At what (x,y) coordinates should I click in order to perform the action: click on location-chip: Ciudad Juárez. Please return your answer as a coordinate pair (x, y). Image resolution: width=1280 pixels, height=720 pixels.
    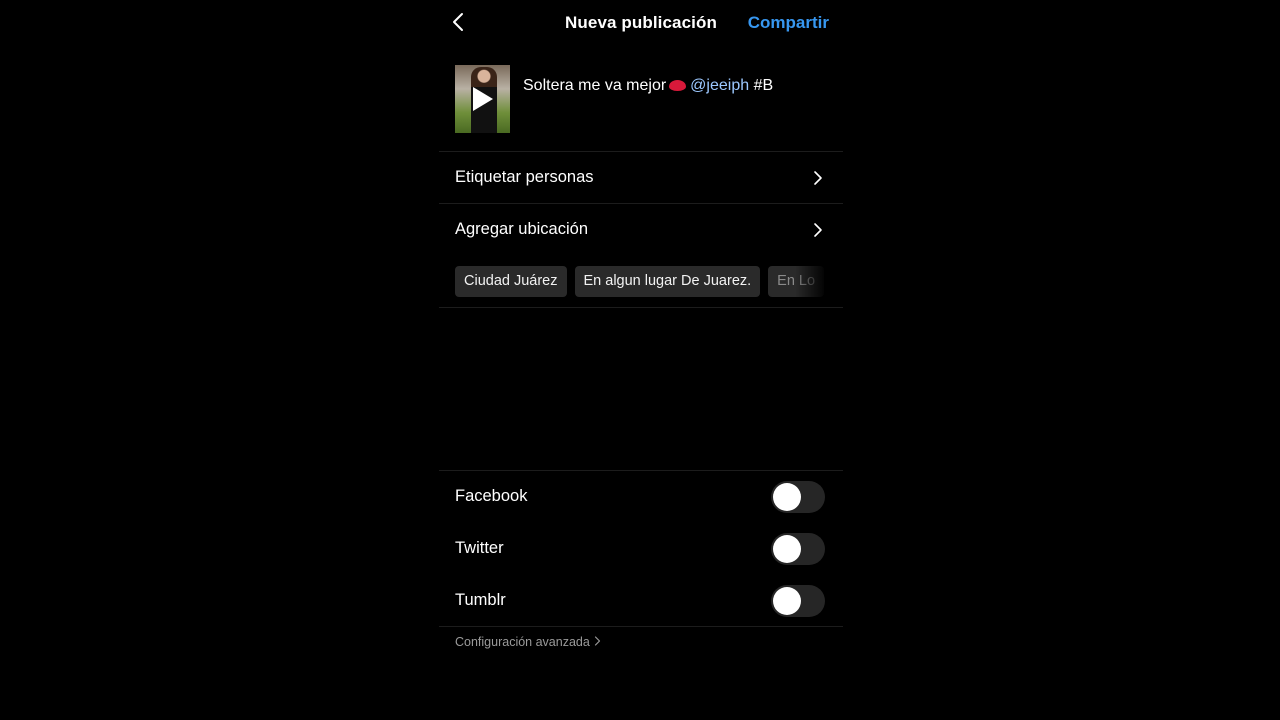
    Looking at the image, I should click on (511, 281).